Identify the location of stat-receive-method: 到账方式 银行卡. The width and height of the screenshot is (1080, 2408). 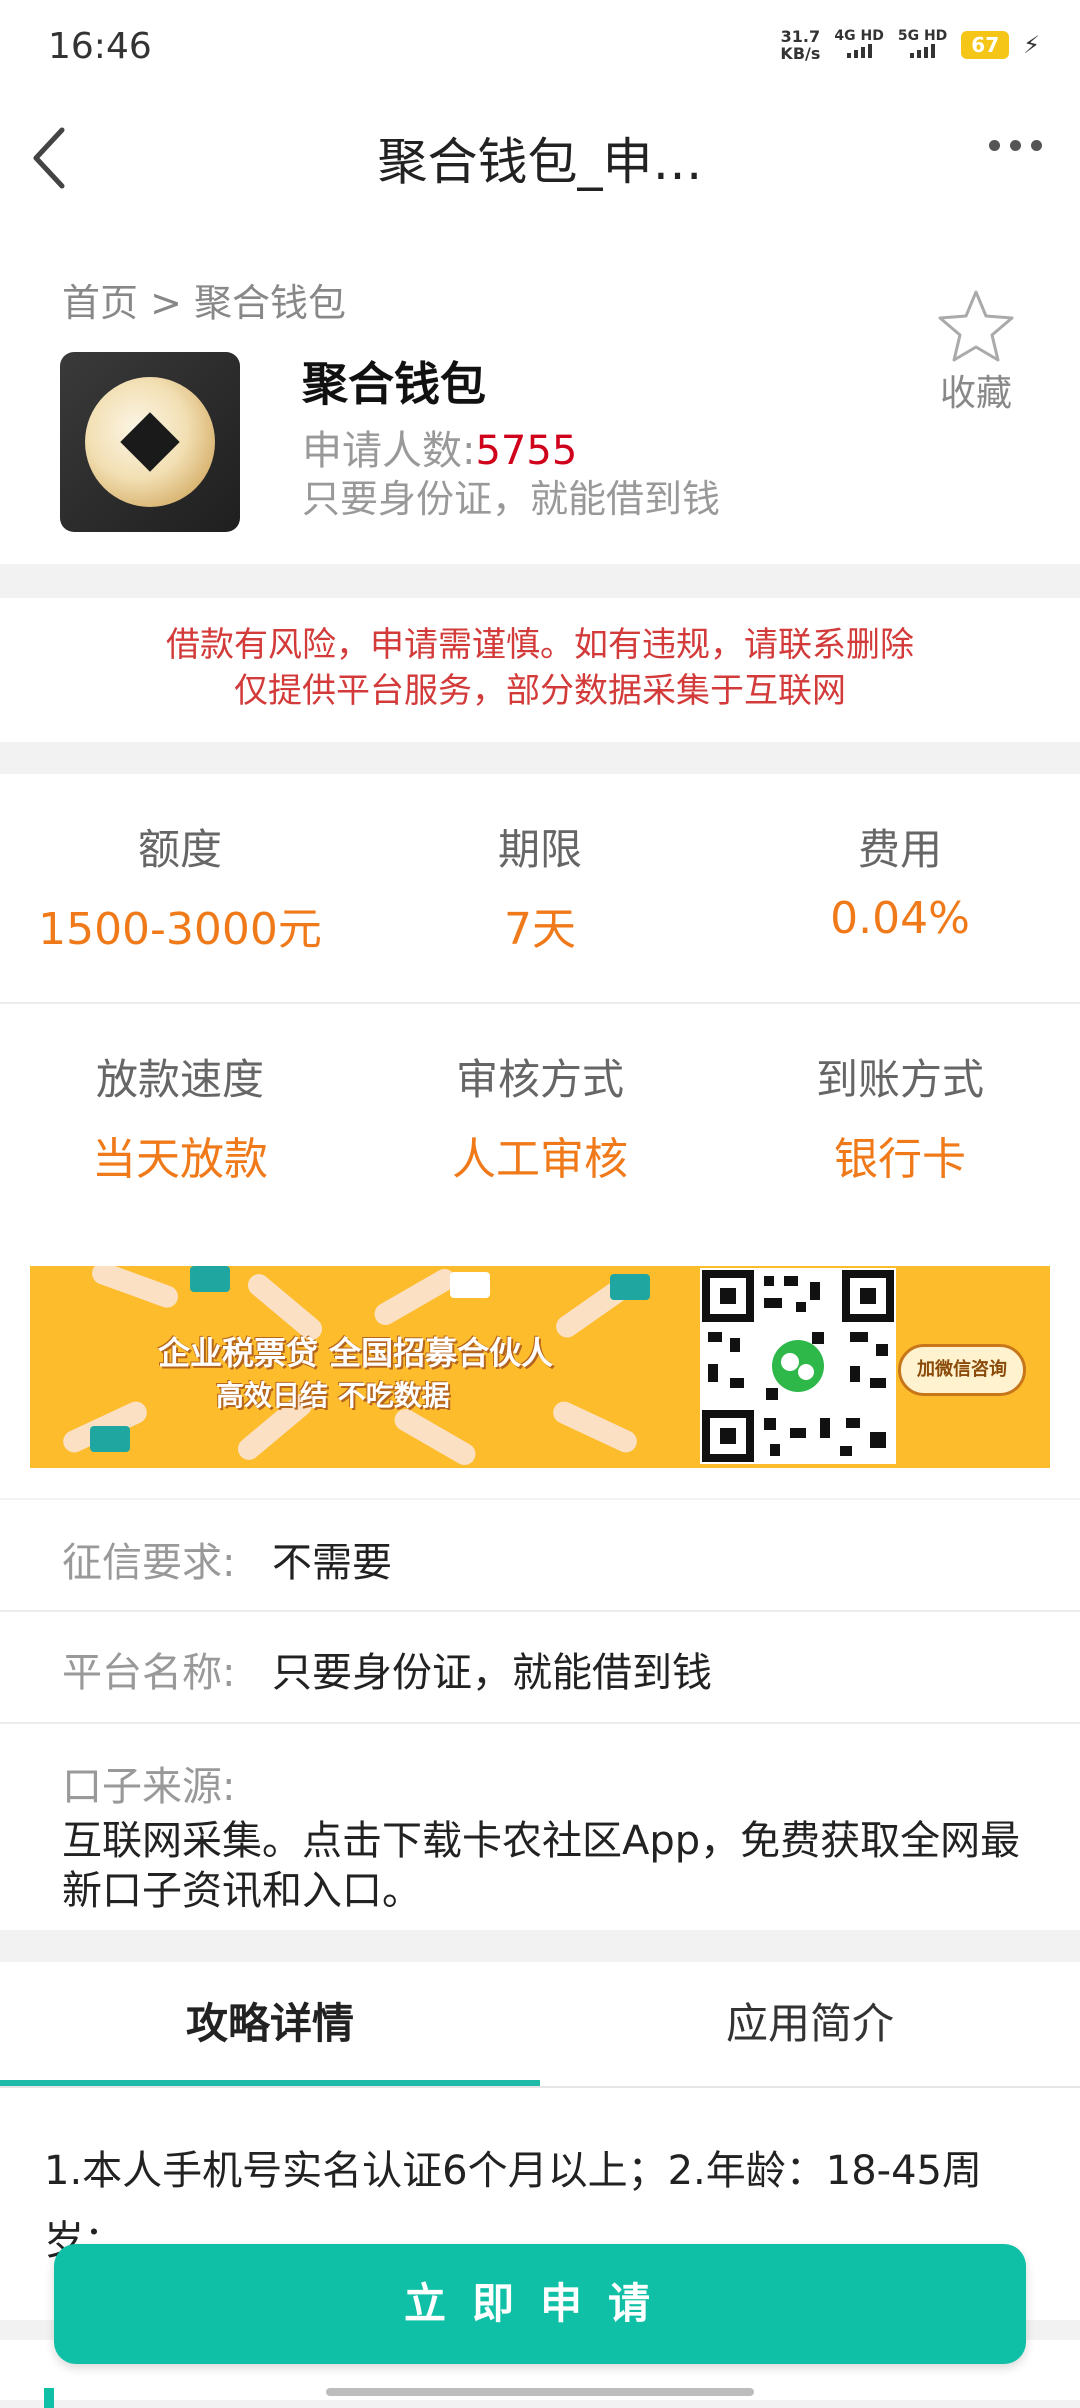
(899, 1120).